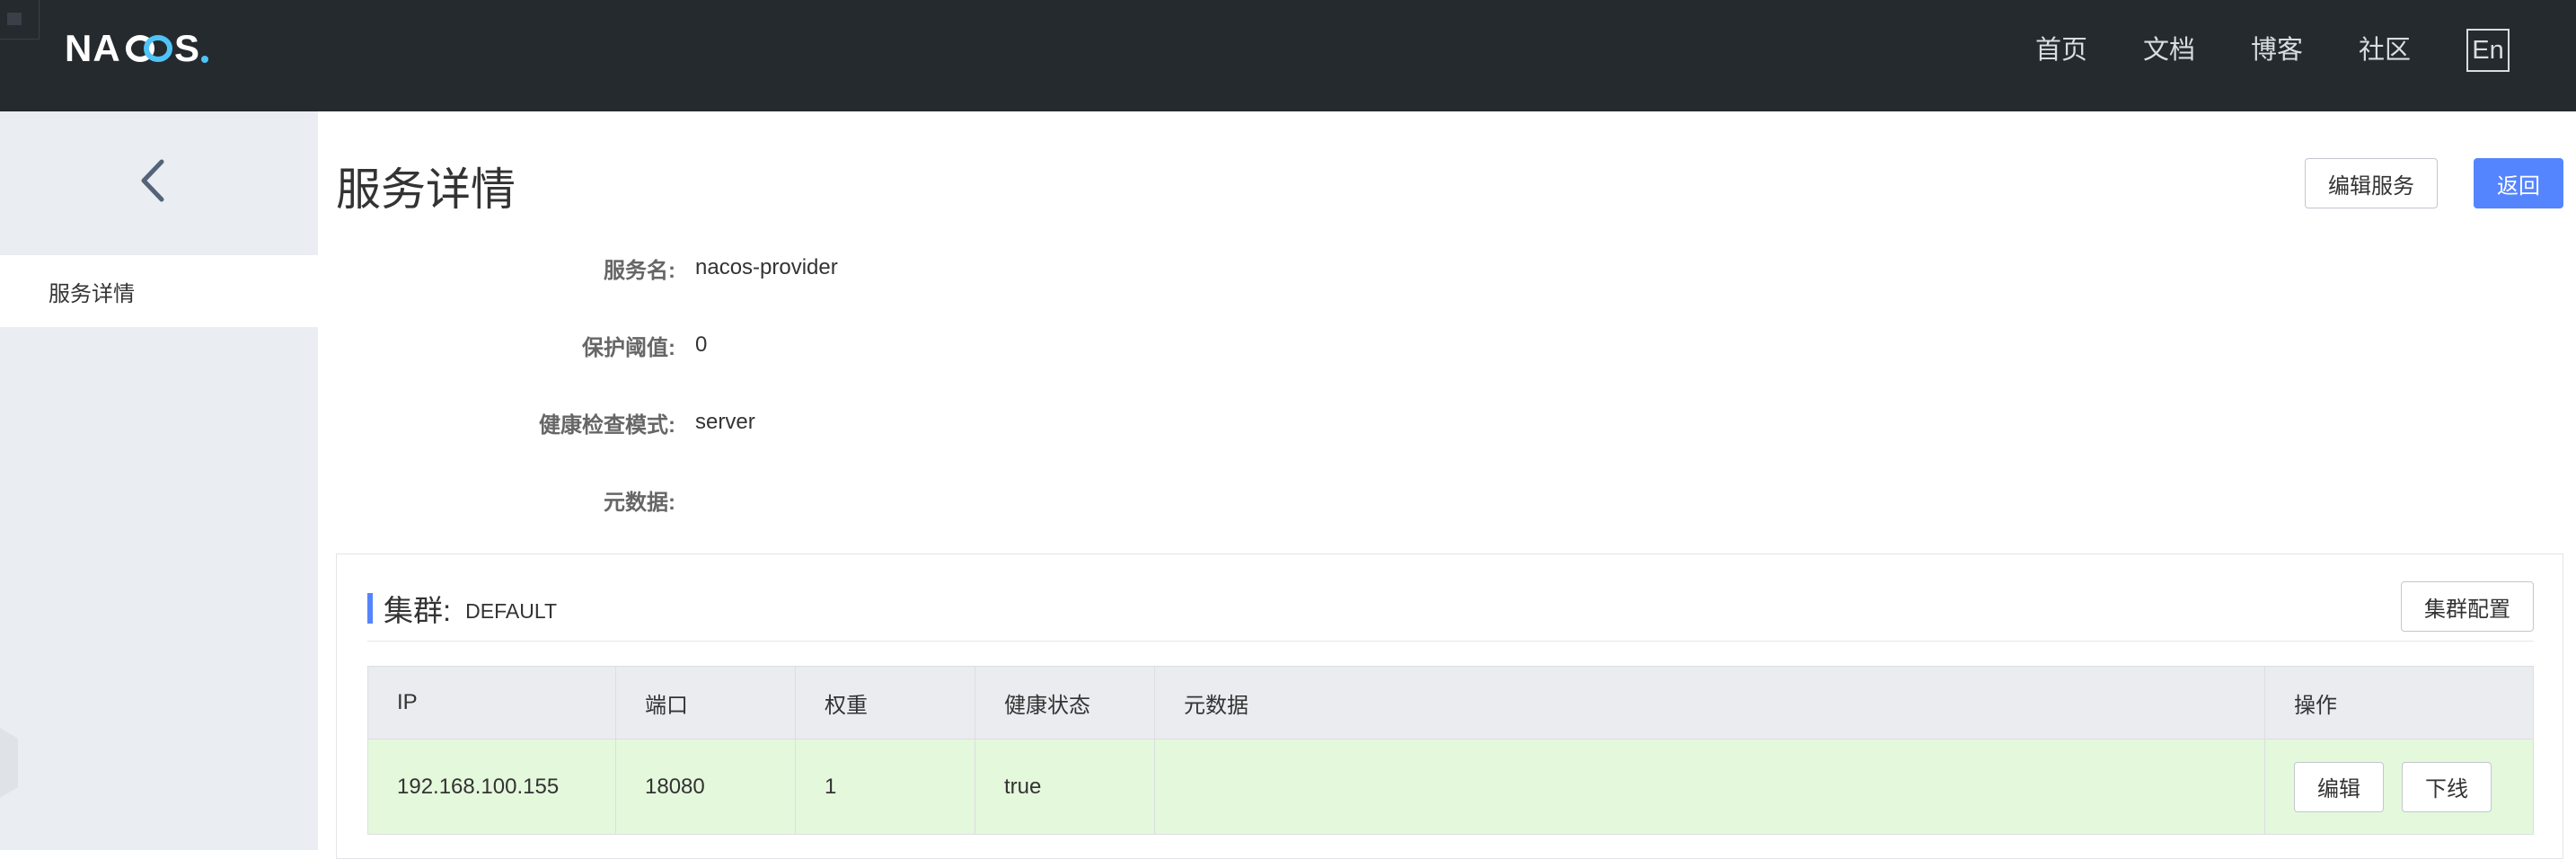  I want to click on field-label: 服务名:, so click(639, 270).